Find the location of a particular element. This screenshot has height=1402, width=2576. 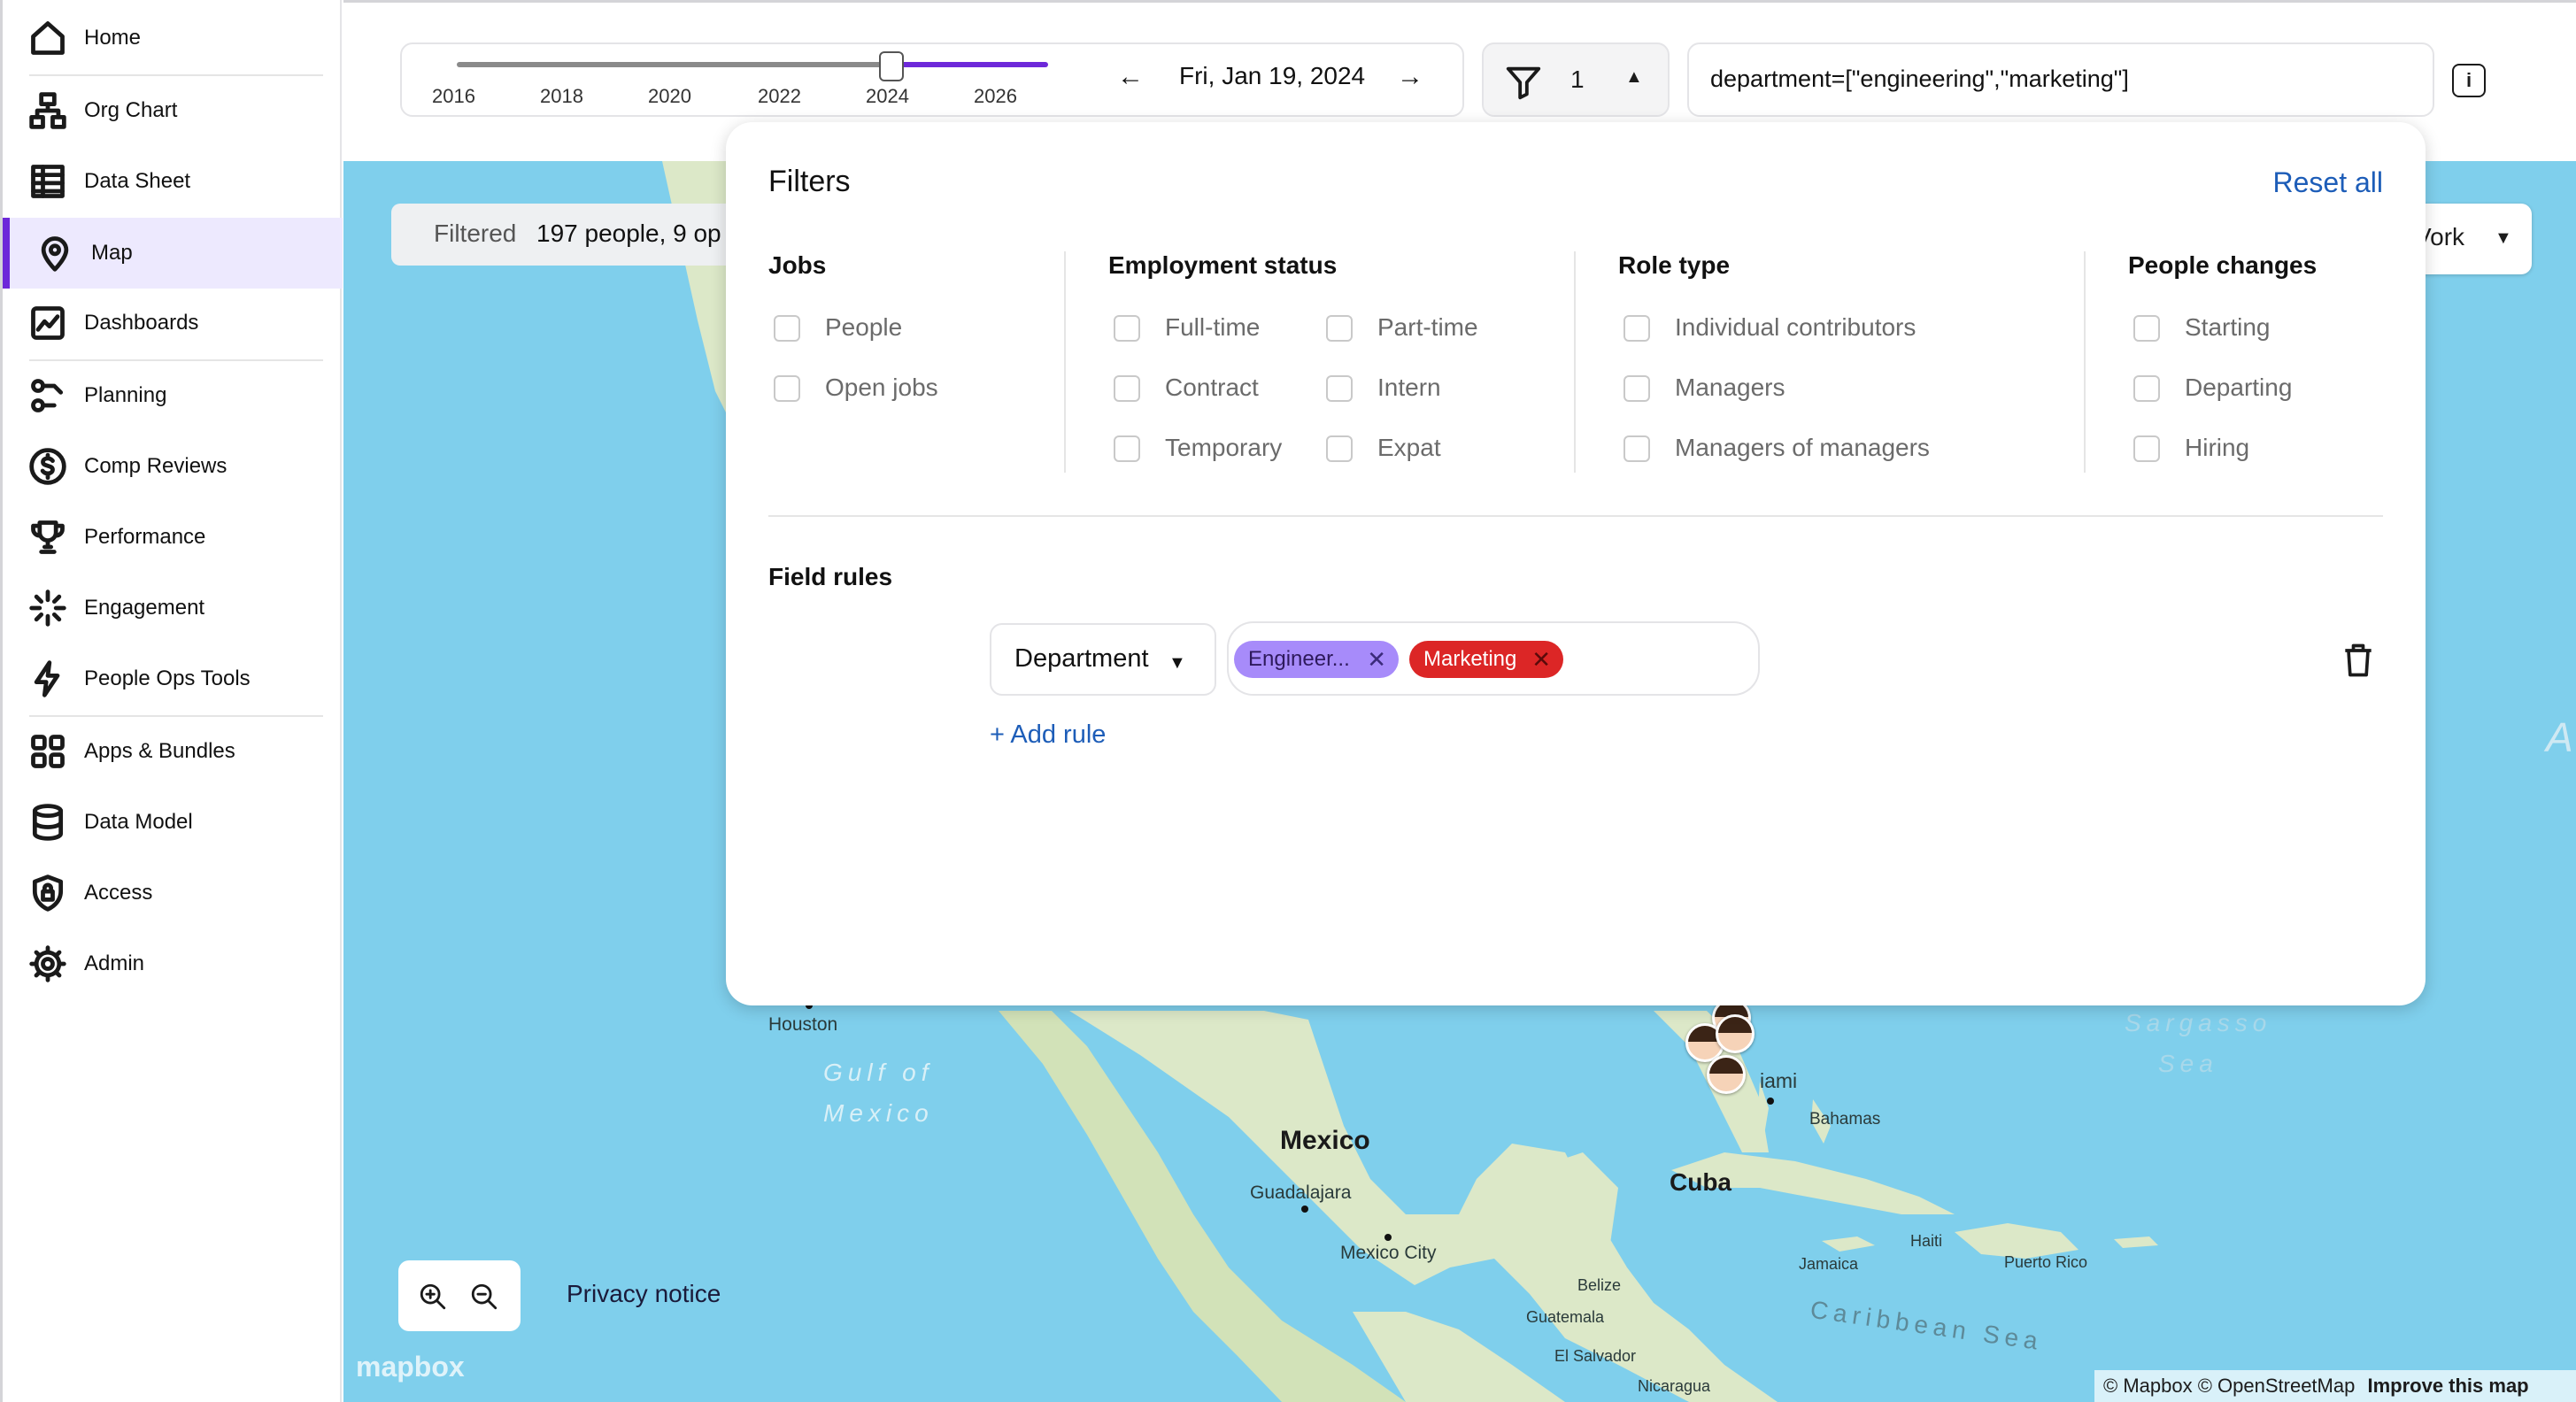

sidebar-item-data-model: Data Model is located at coordinates (173, 822).